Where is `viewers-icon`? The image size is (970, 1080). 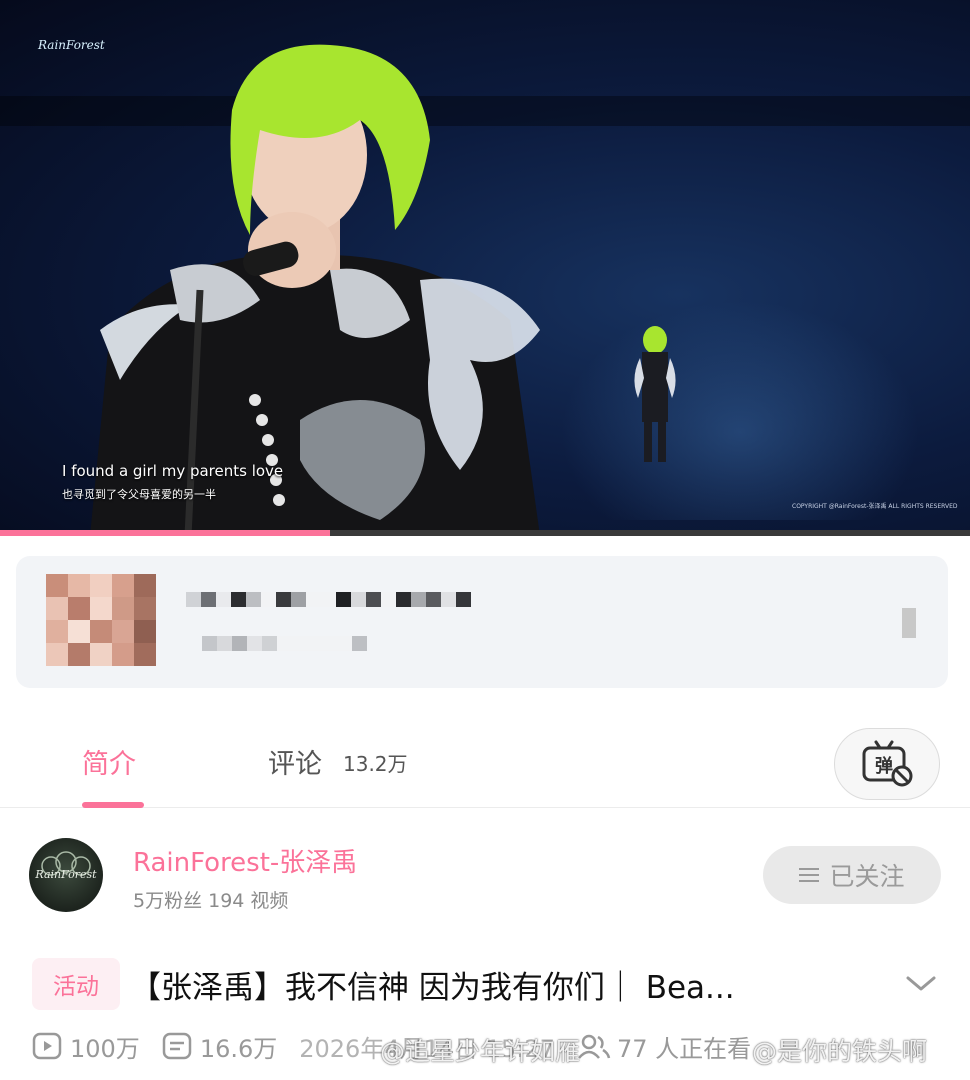 viewers-icon is located at coordinates (594, 1046).